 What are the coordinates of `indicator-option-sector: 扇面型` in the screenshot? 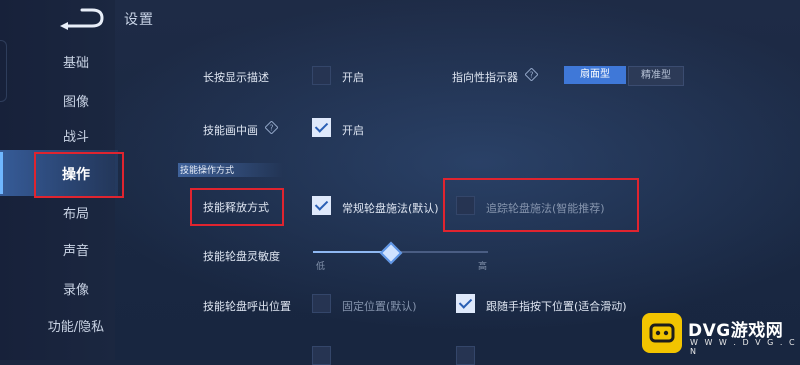 It's located at (595, 75).